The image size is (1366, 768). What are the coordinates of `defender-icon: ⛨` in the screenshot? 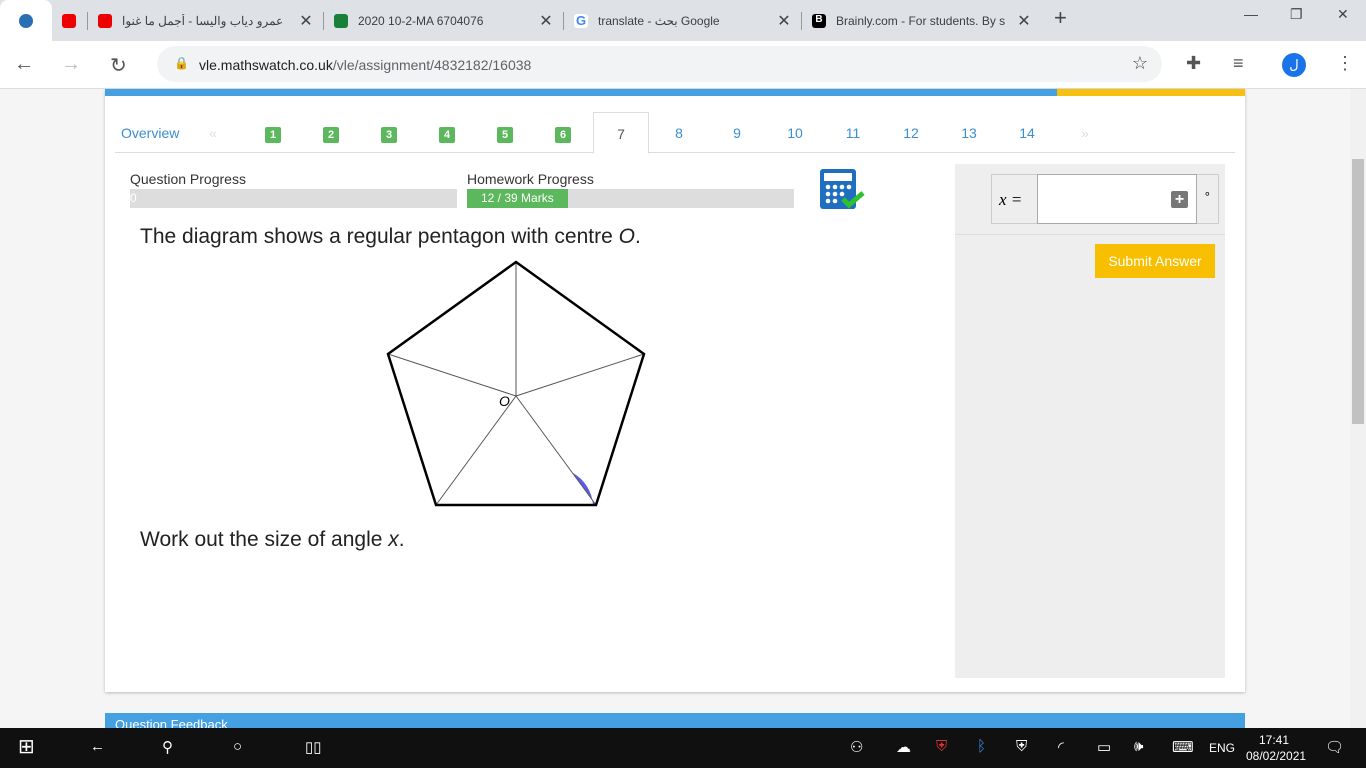 It's located at (1021, 746).